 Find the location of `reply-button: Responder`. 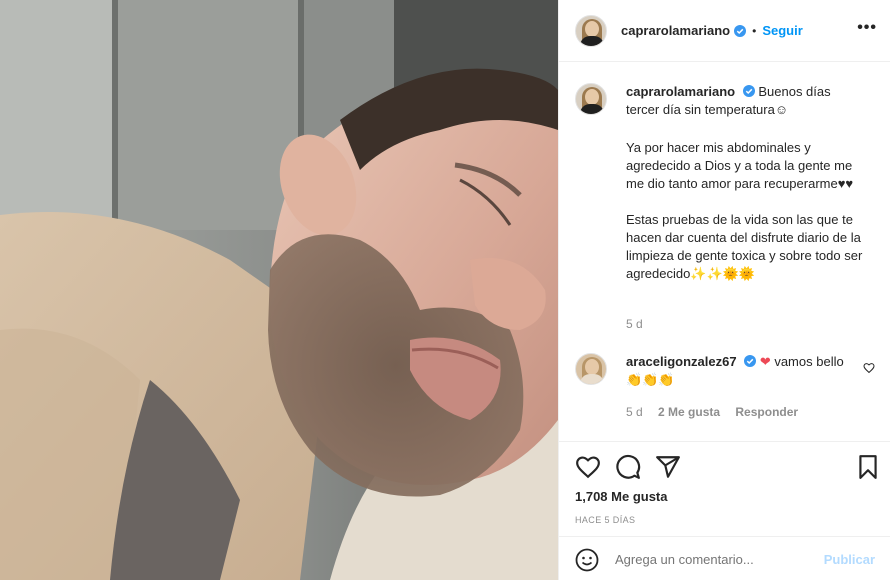

reply-button: Responder is located at coordinates (766, 412).